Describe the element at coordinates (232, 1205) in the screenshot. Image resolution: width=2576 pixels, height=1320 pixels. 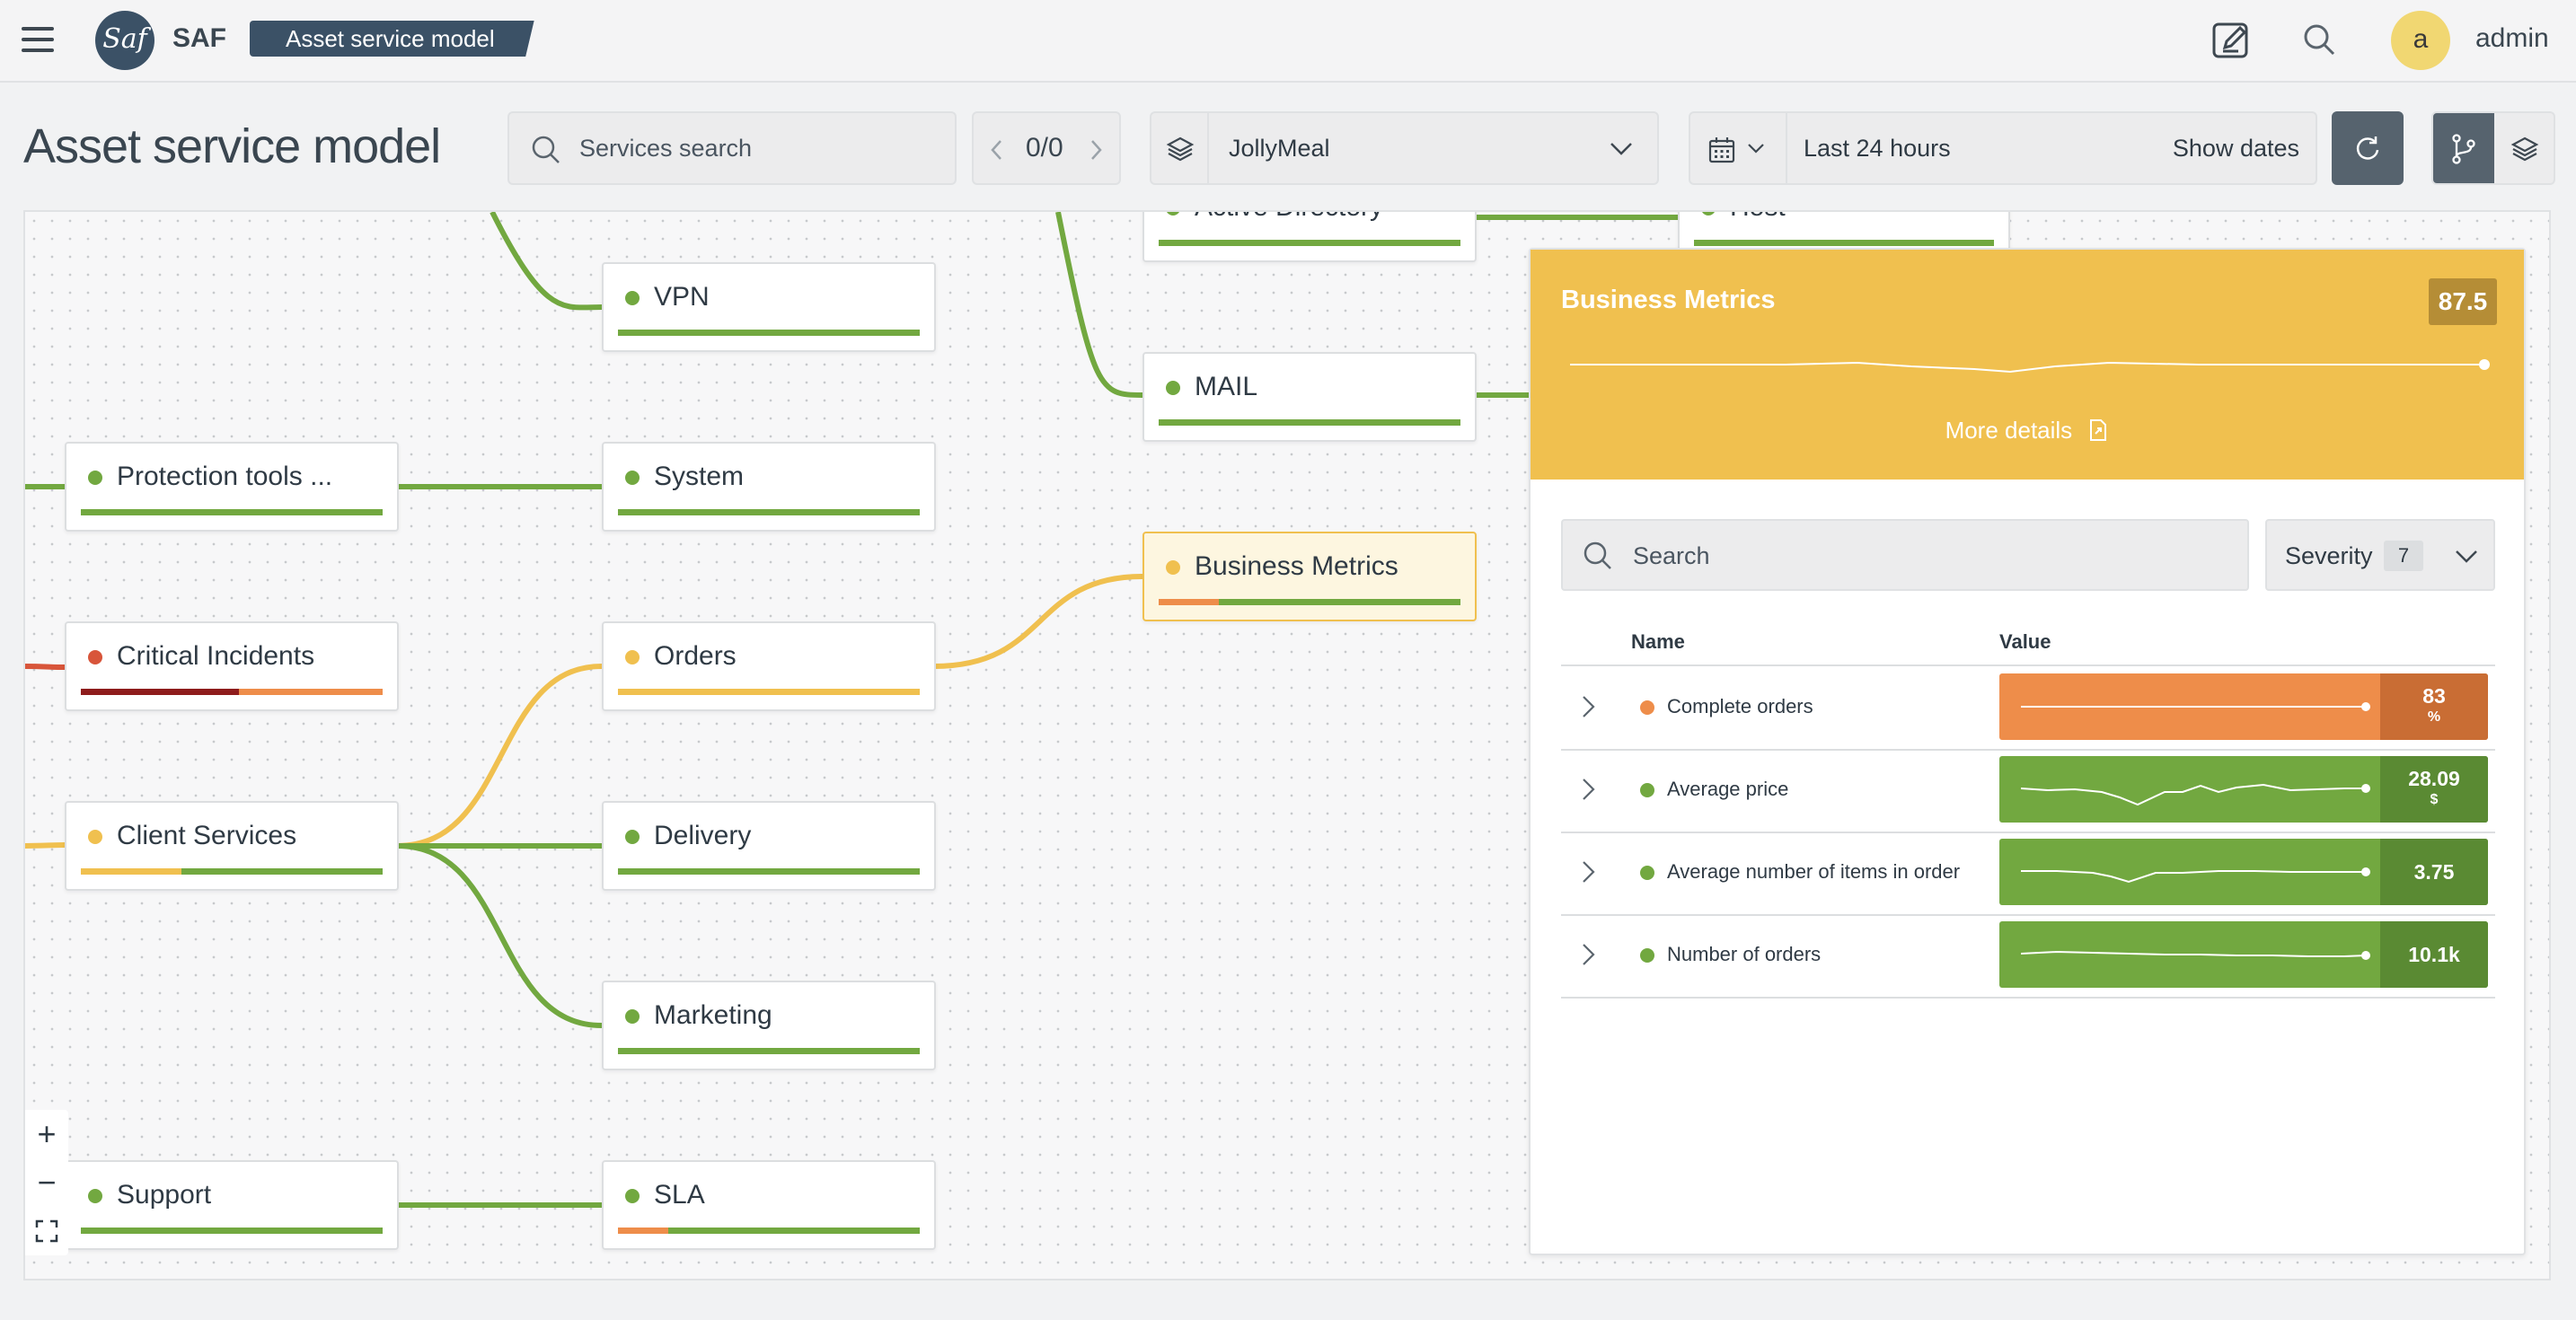
I see `node-support: Support` at that location.